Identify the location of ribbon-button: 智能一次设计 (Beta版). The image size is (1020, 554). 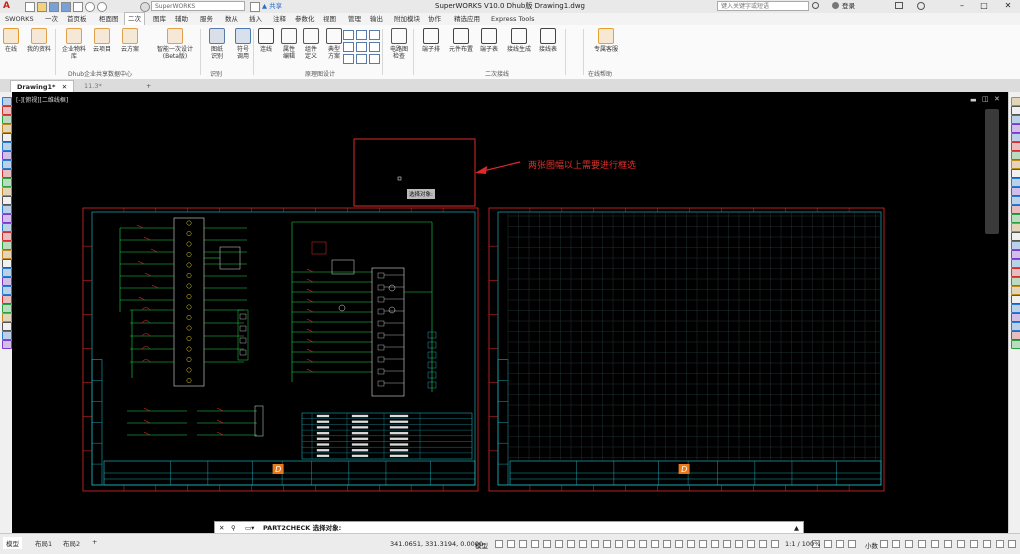
(175, 44).